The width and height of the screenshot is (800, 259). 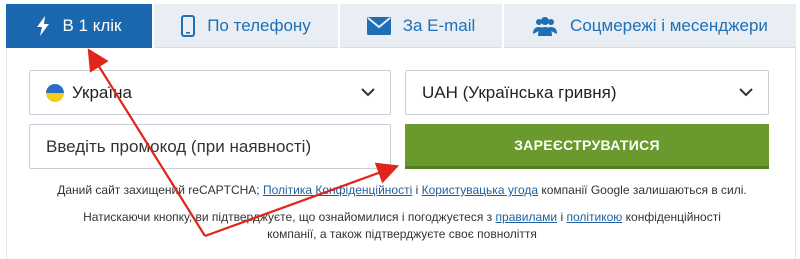 I want to click on consent-suffix: конфіденційності, so click(x=673, y=217).